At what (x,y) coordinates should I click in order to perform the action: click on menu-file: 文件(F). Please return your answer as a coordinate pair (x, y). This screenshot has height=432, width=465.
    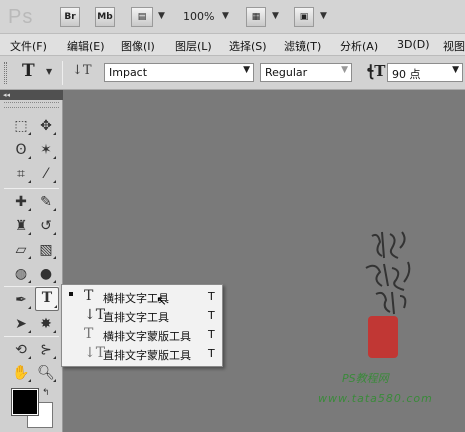
    Looking at the image, I should click on (28, 46).